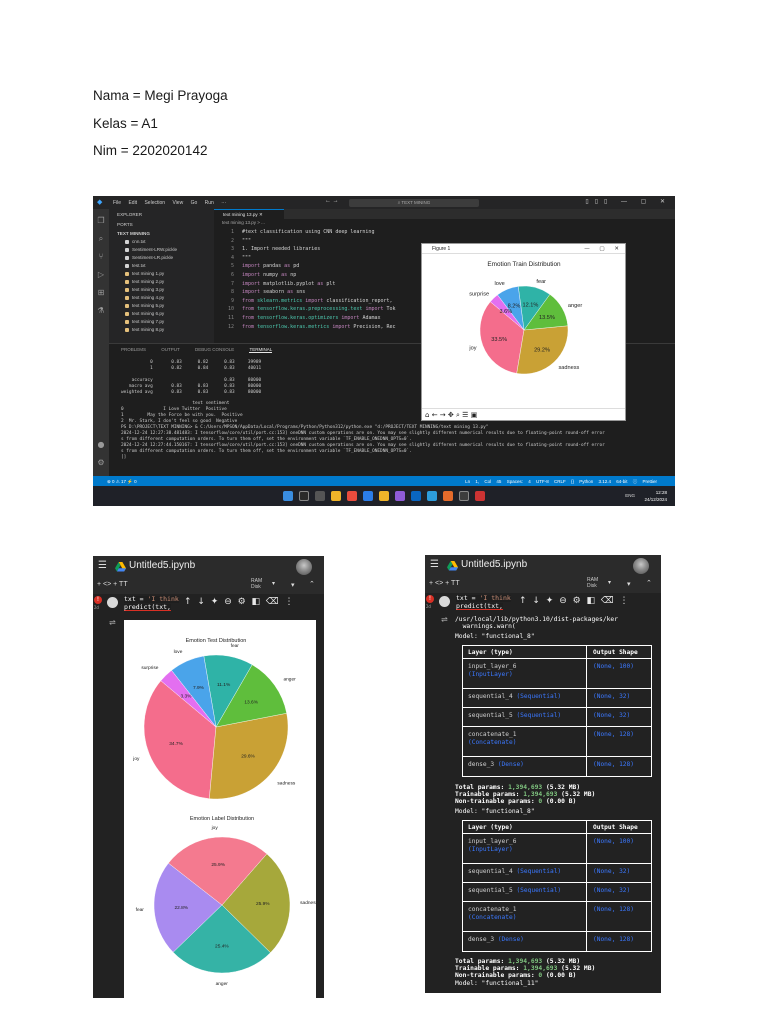 The height and width of the screenshot is (1024, 768). I want to click on file-item: text mining 2.py, so click(144, 282).